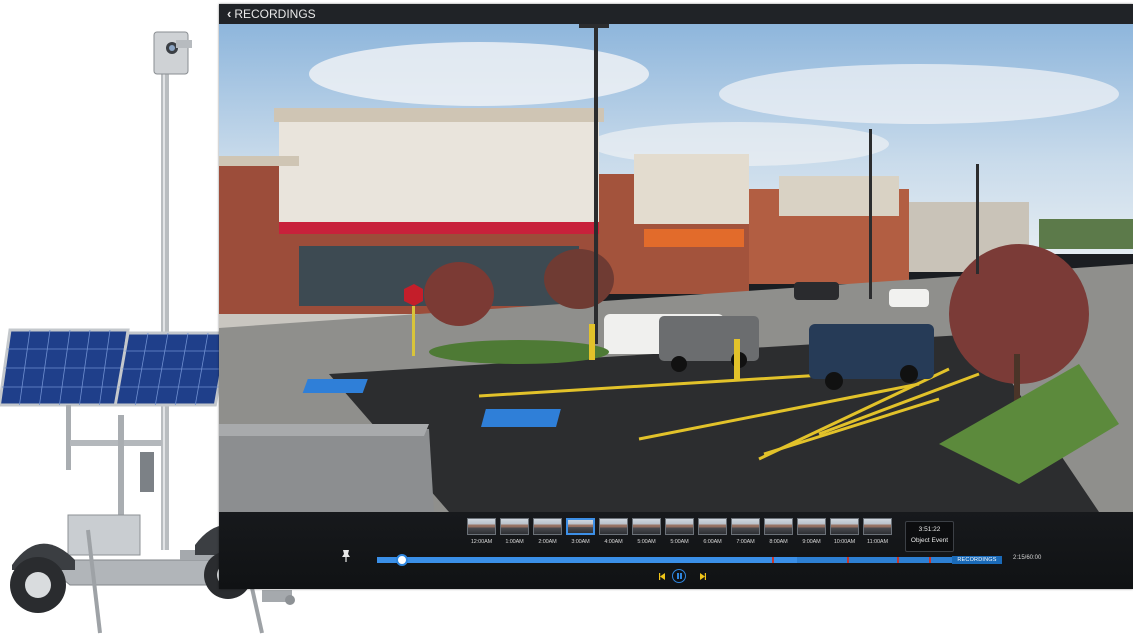  What do you see at coordinates (977, 560) in the screenshot?
I see `recordings-segment-label: RECORDINGS` at bounding box center [977, 560].